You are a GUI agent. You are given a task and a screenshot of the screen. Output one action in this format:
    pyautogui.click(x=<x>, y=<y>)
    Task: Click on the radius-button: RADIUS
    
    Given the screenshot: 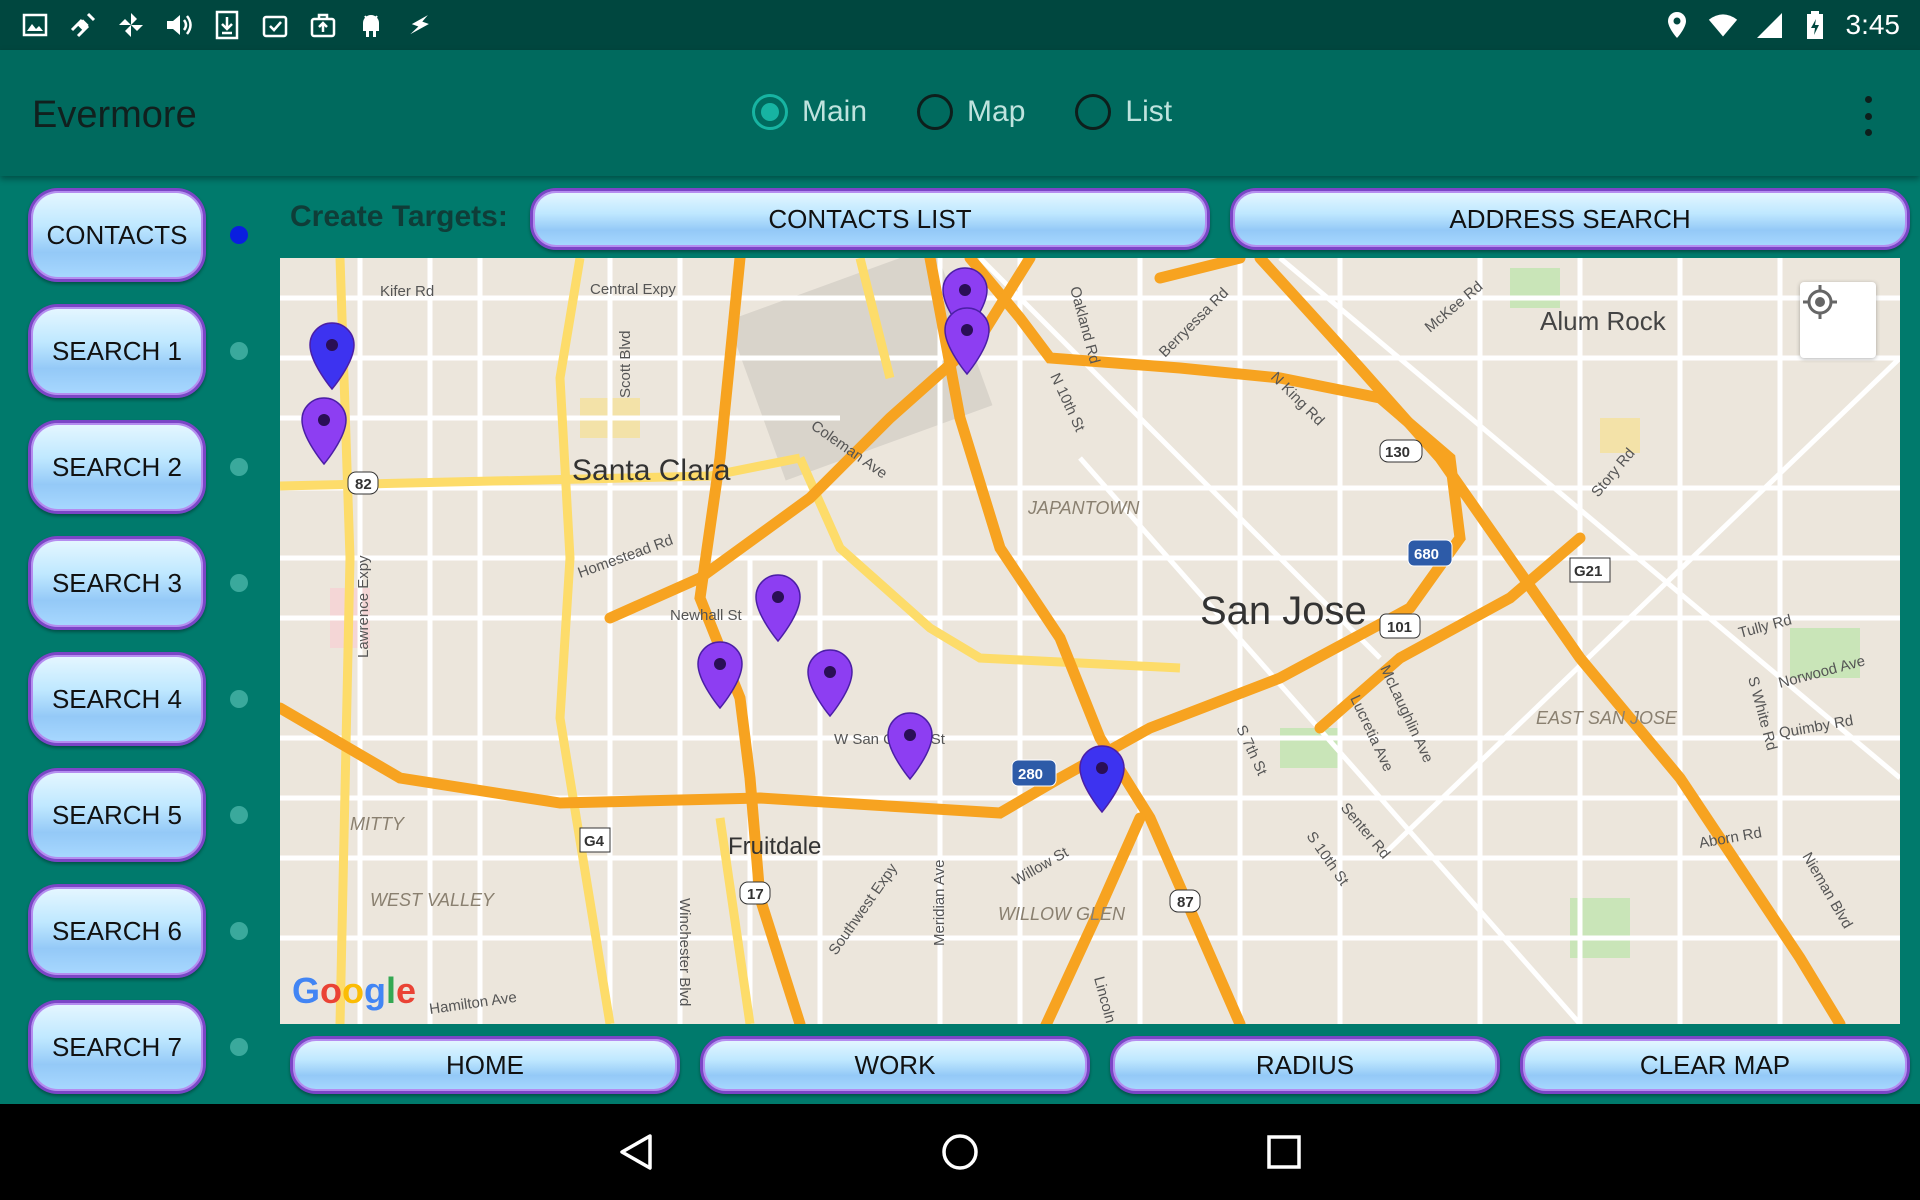 What is the action you would take?
    pyautogui.click(x=1305, y=1065)
    